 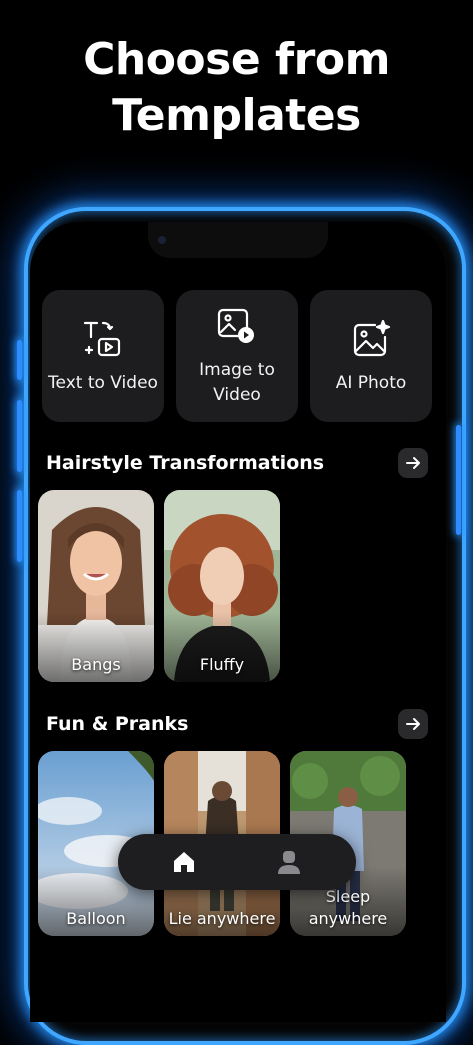 What do you see at coordinates (184, 862) in the screenshot?
I see `home-icon` at bounding box center [184, 862].